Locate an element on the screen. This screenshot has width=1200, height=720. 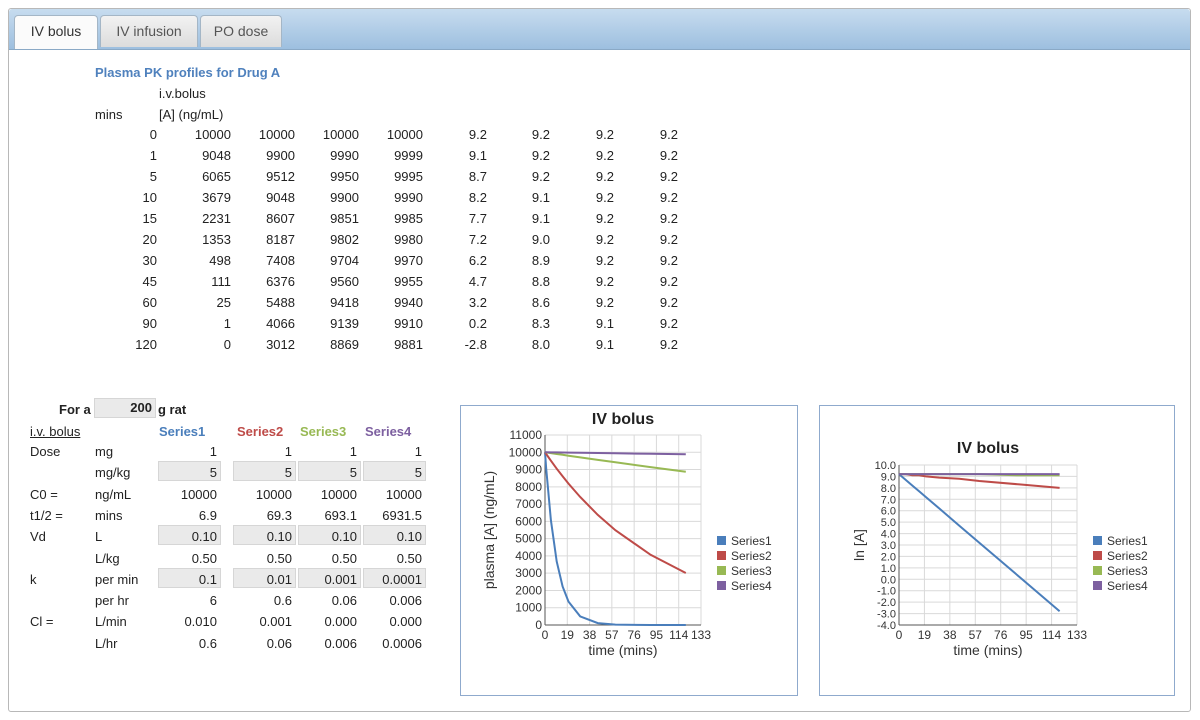
y-axis-title: ln [A] is located at coordinates (859, 545).